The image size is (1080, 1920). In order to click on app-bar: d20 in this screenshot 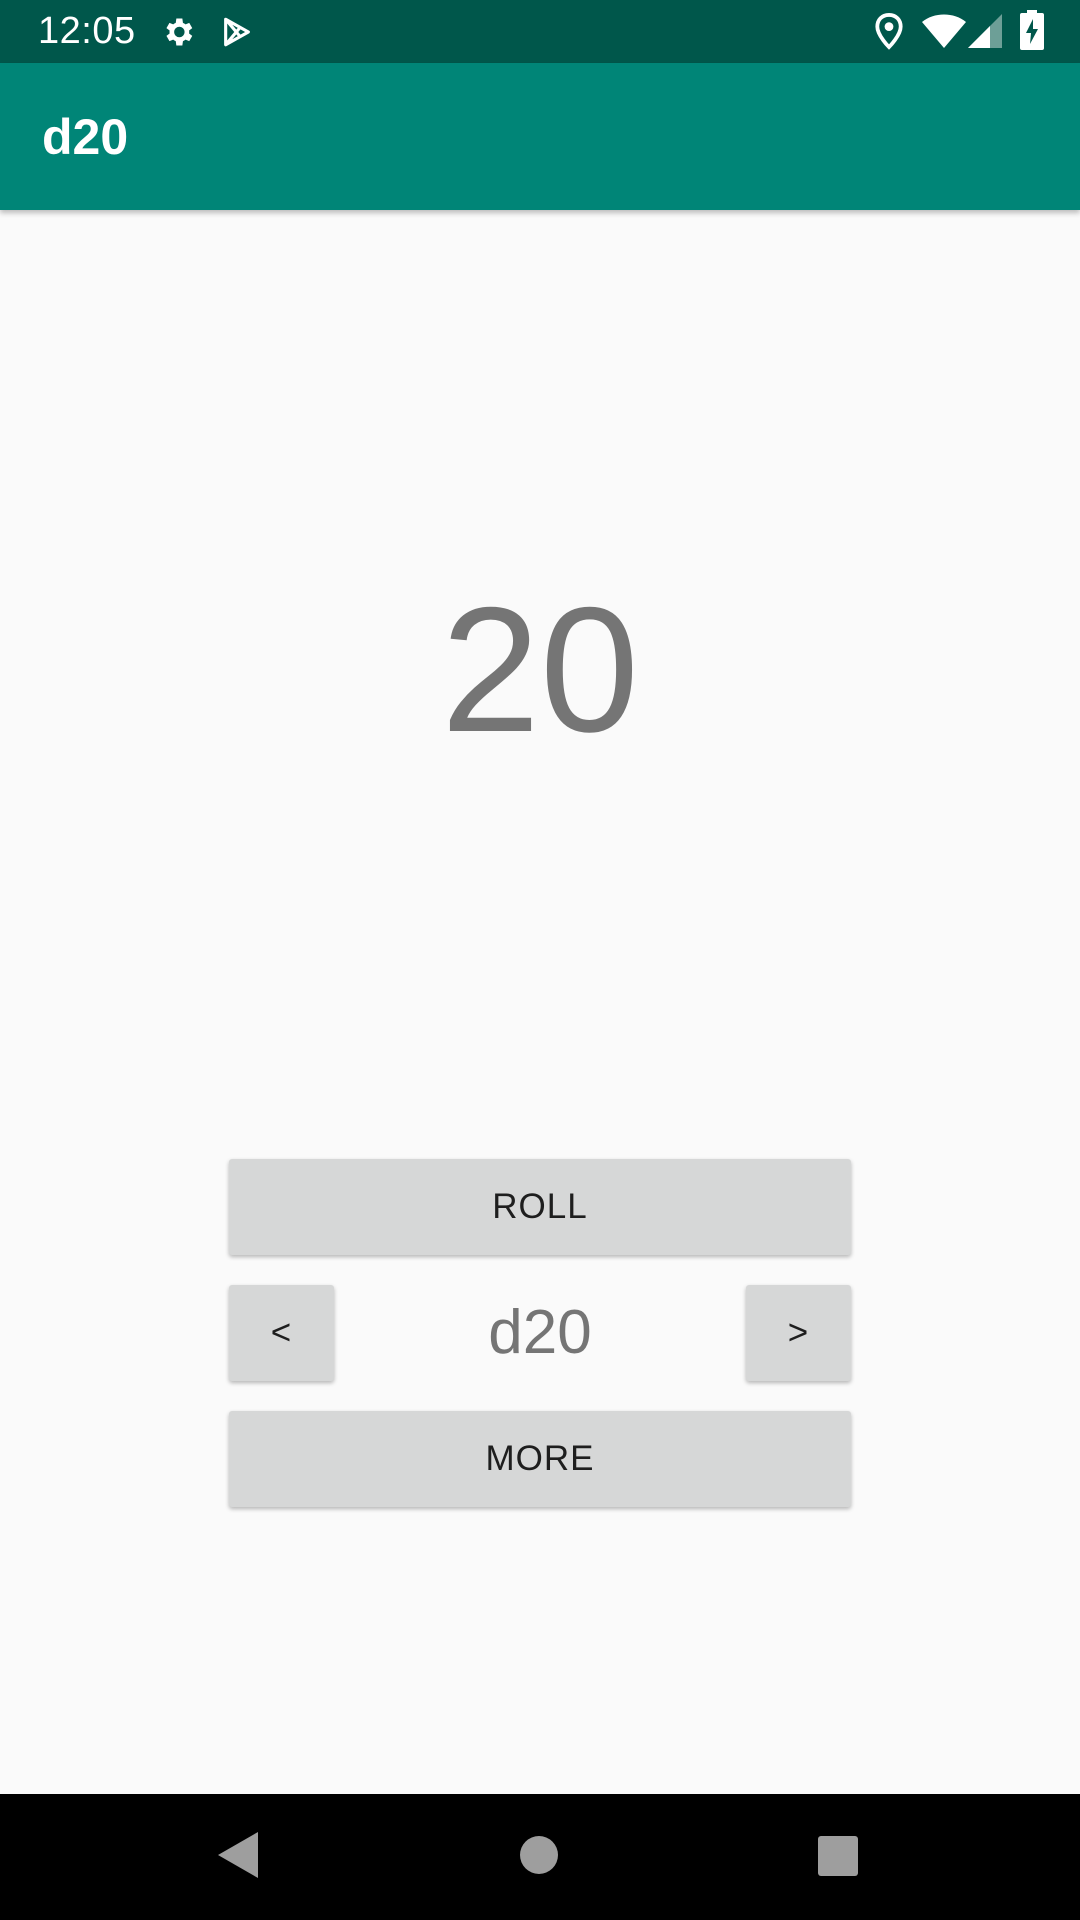, I will do `click(540, 136)`.